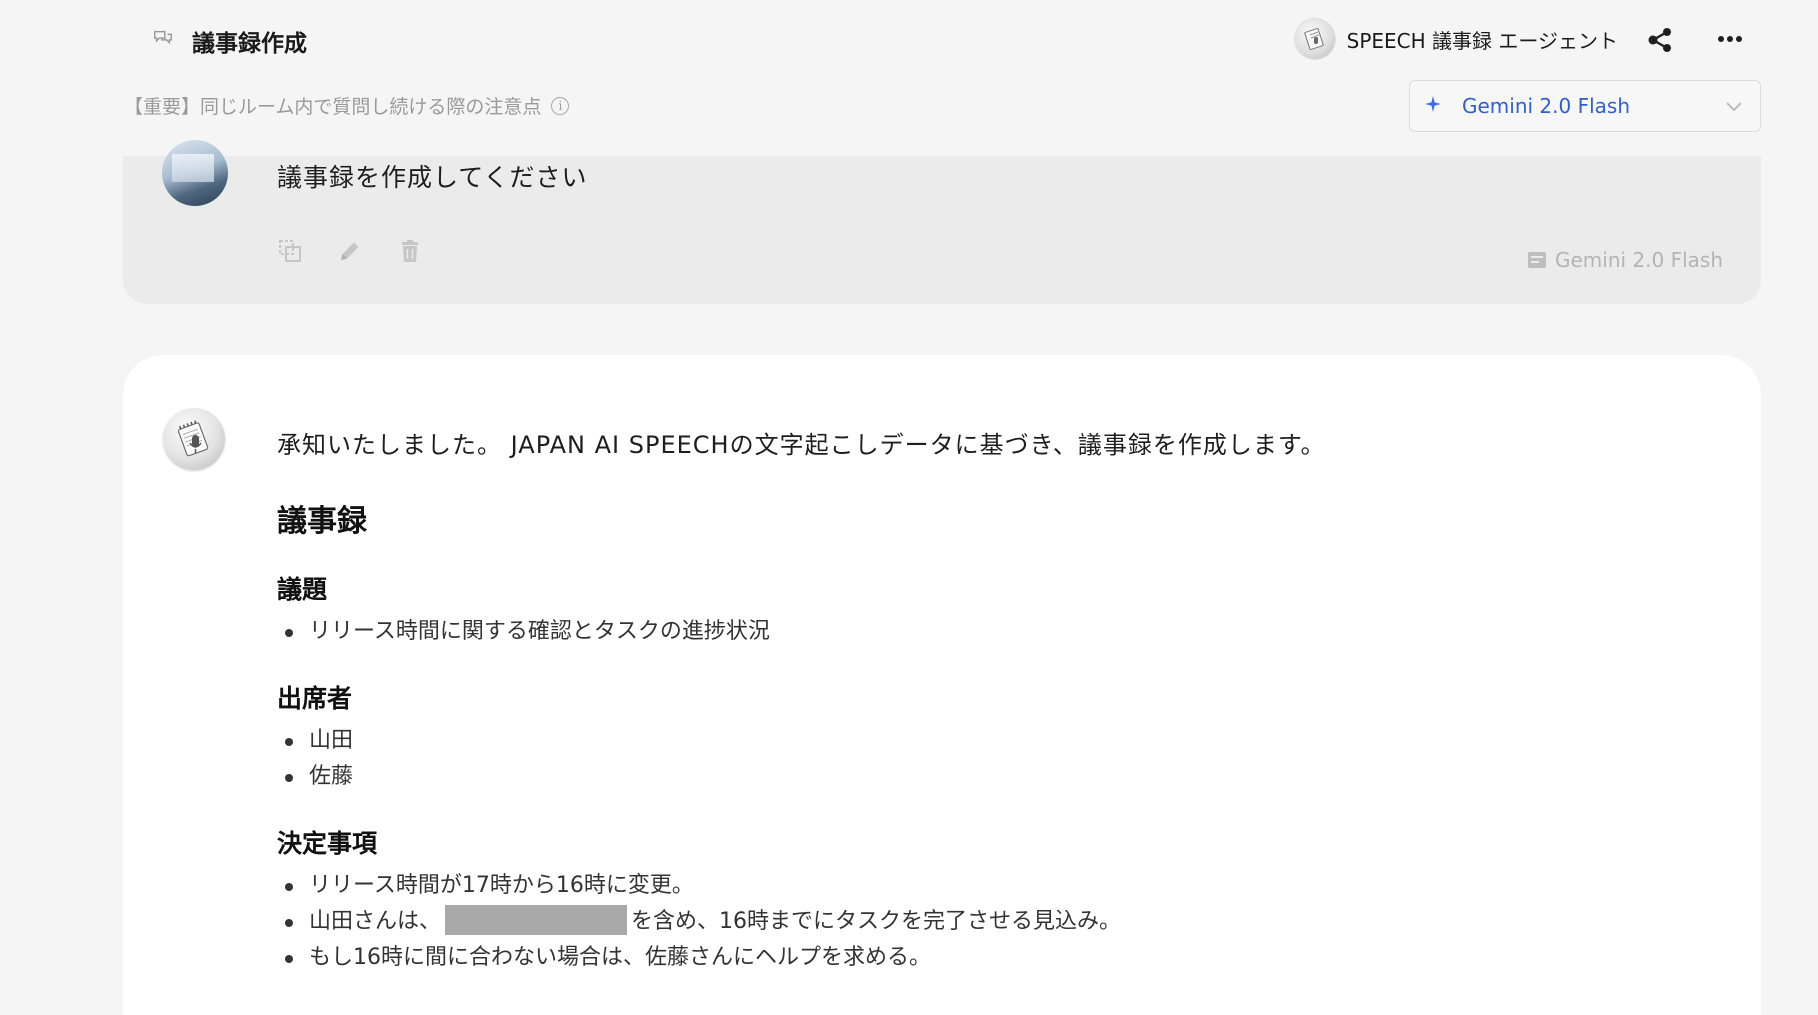 The width and height of the screenshot is (1818, 1015). Describe the element at coordinates (876, 921) in the screenshot. I see `list-item-text: を含め、16時までにタスクを完了させる見込み。` at that location.